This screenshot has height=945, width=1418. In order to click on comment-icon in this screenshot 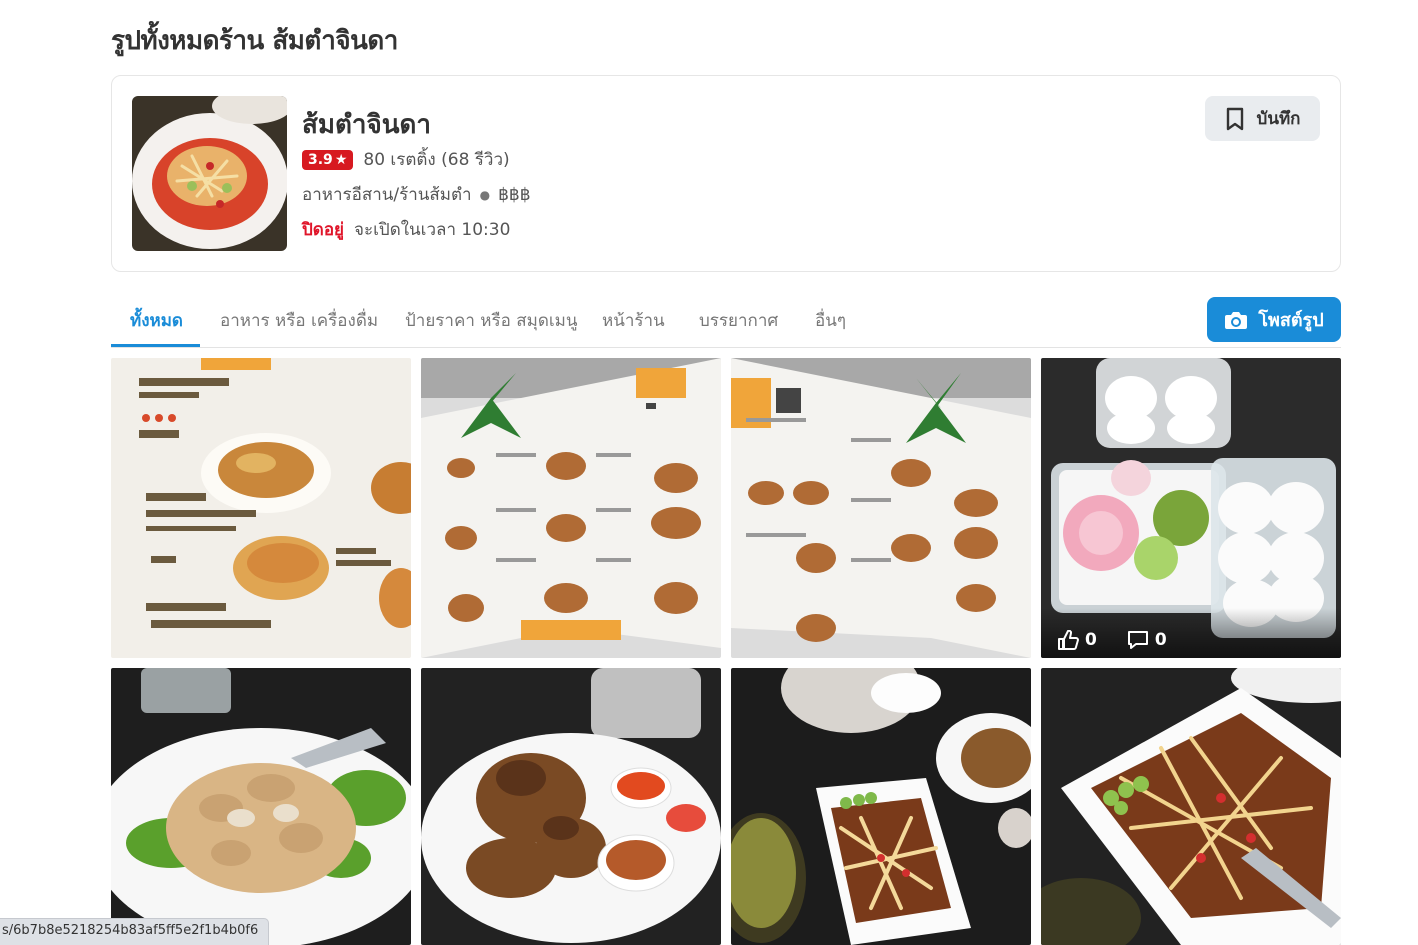, I will do `click(1137, 640)`.